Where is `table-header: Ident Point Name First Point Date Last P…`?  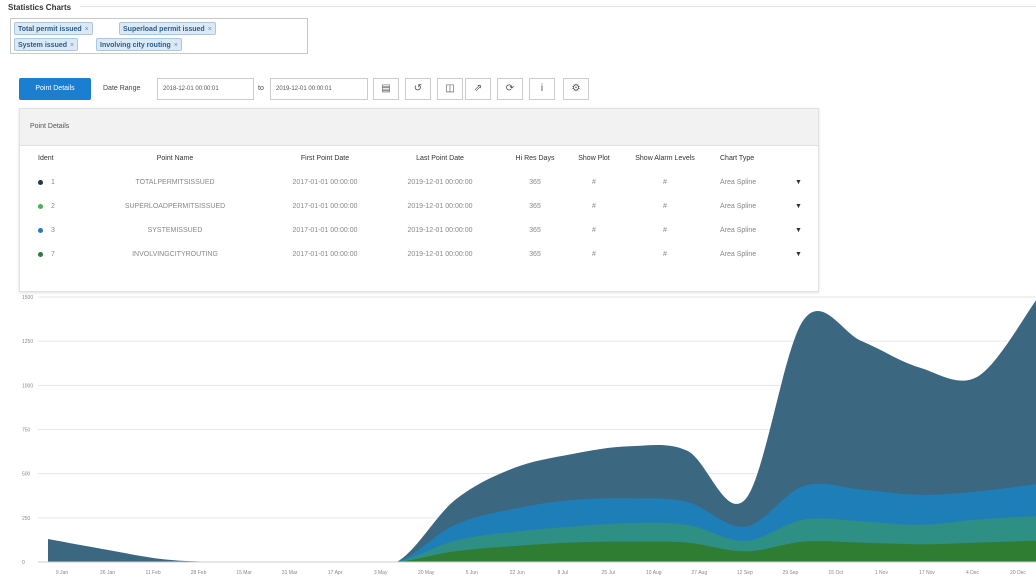
table-header: Ident Point Name First Point Date Last P… is located at coordinates (420, 159).